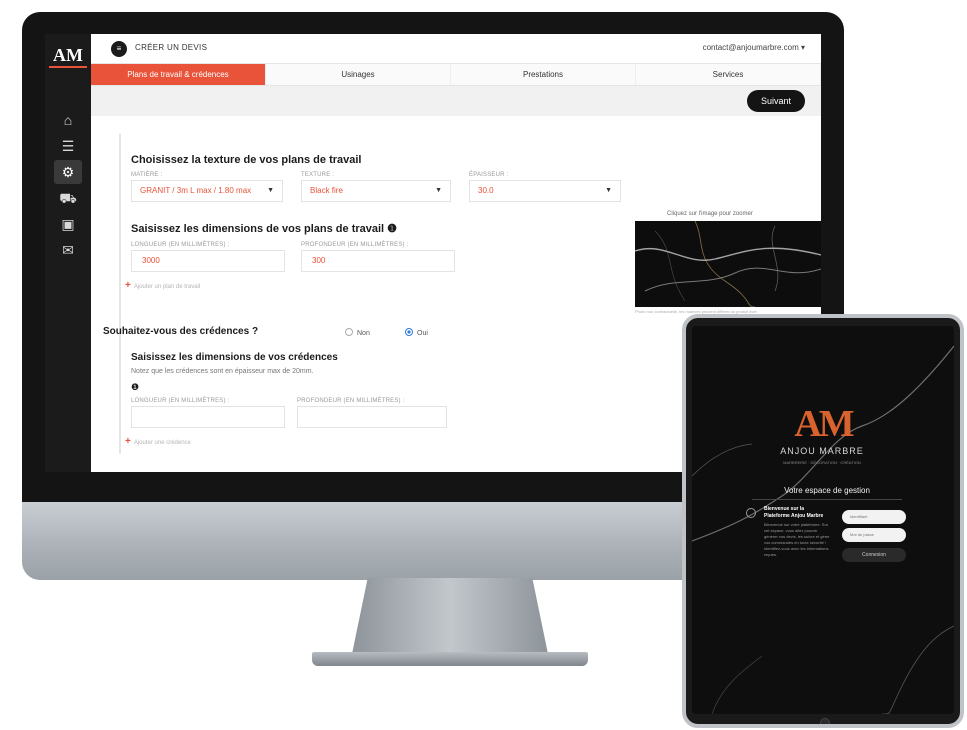 This screenshot has width=967, height=730. What do you see at coordinates (68, 198) in the screenshot?
I see `truck-icon: ⛟` at bounding box center [68, 198].